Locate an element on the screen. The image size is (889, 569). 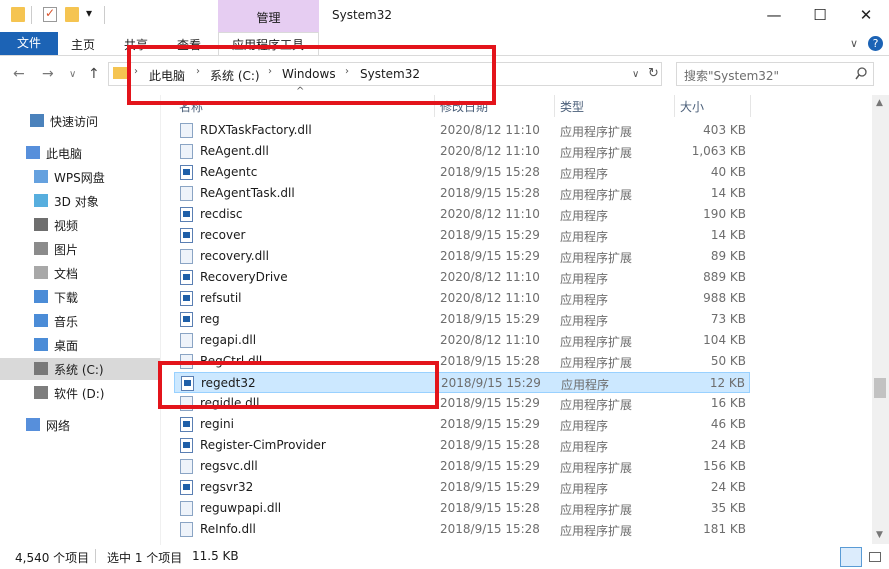
scrollbar-thumb is located at coordinates (880, 388).